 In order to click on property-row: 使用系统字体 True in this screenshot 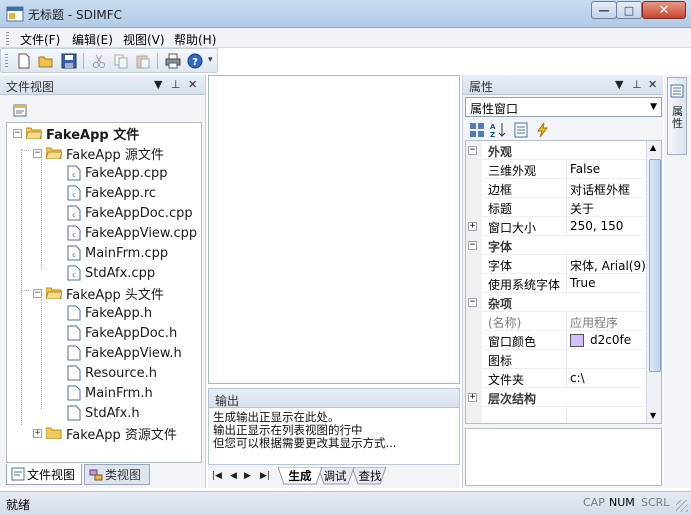, I will do `click(556, 283)`.